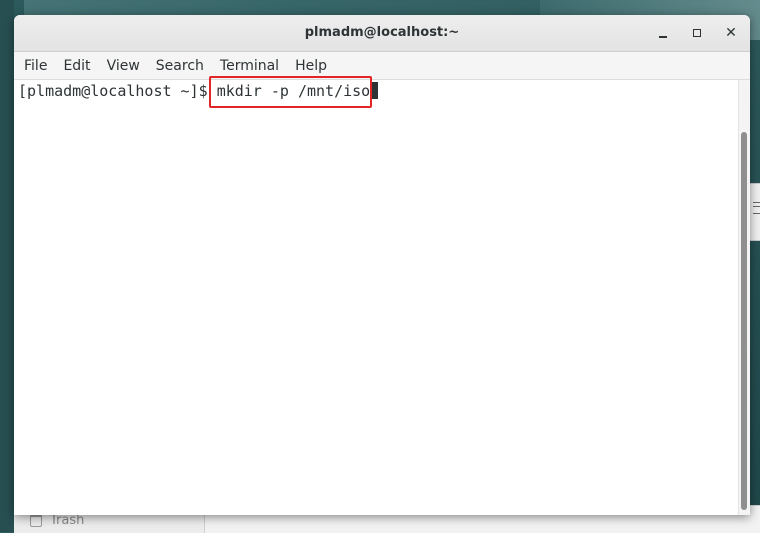 The height and width of the screenshot is (533, 760). What do you see at coordinates (744, 321) in the screenshot?
I see `scrollbar-thumb` at bounding box center [744, 321].